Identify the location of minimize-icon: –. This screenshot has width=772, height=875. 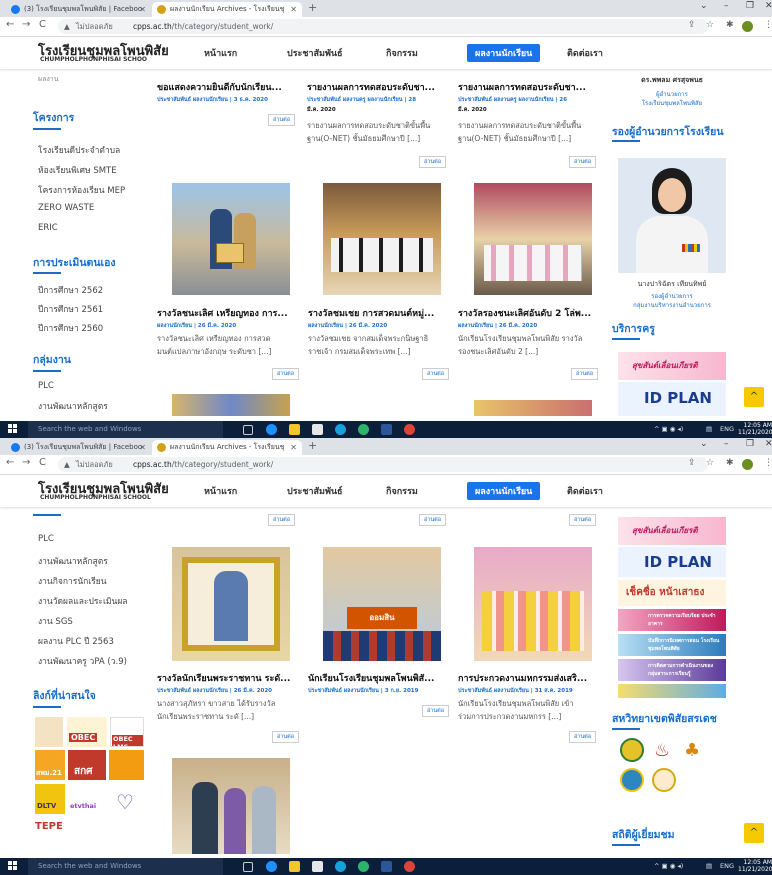
(726, 444).